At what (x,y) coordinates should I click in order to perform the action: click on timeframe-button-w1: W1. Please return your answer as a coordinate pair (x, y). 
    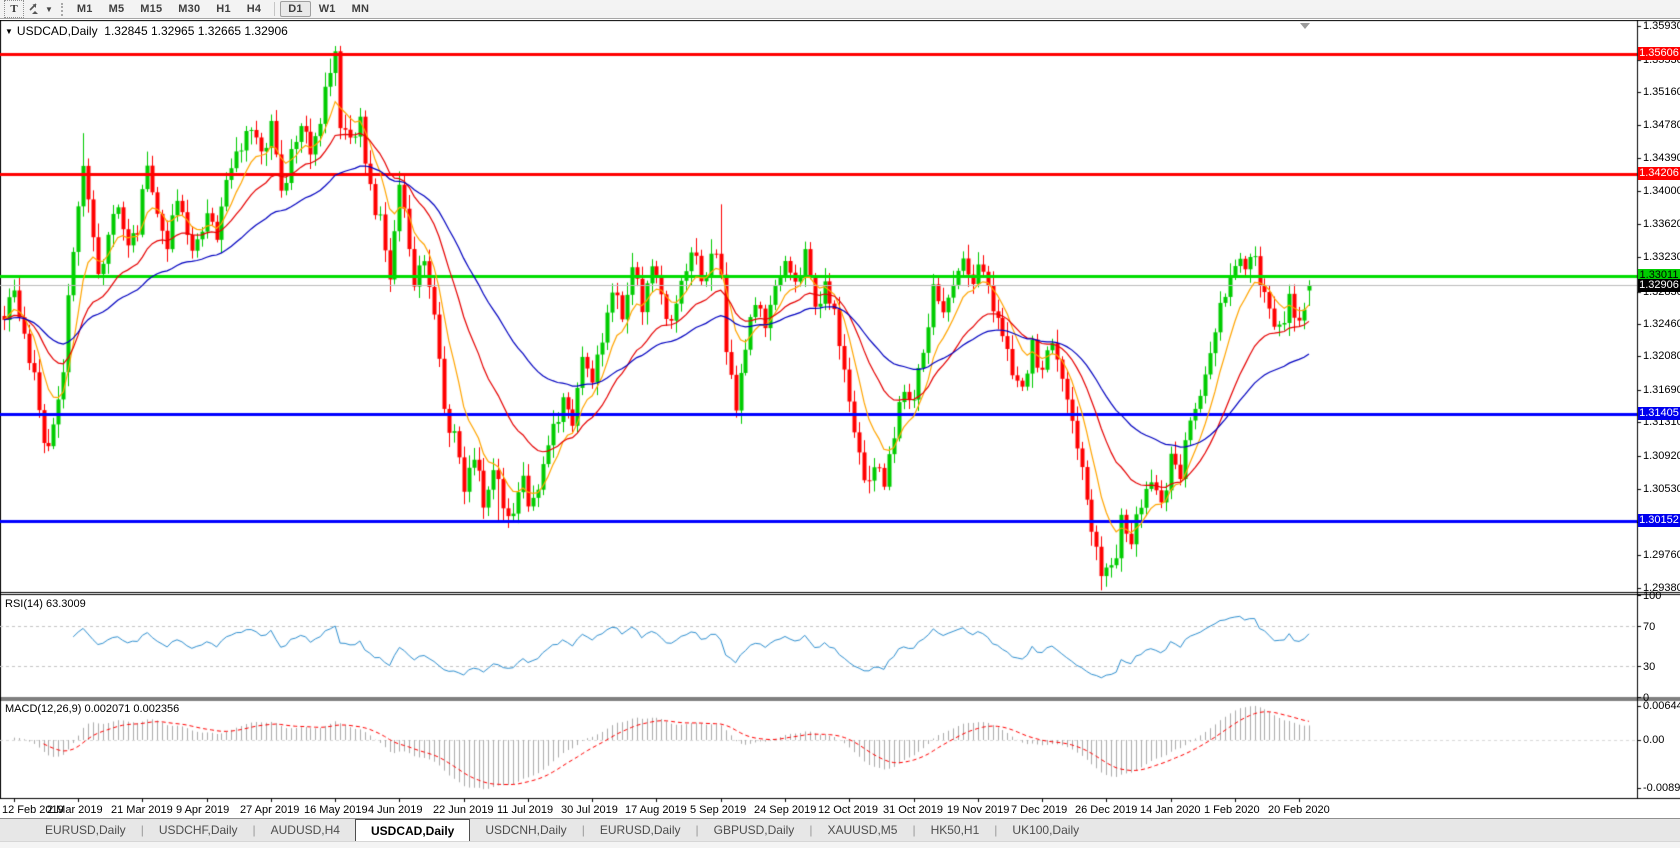
    Looking at the image, I should click on (327, 9).